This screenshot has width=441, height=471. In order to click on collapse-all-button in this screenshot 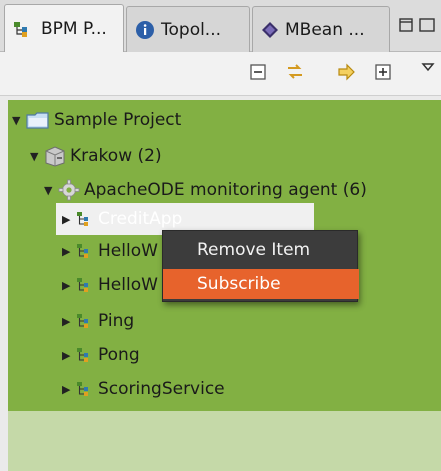, I will do `click(258, 74)`.